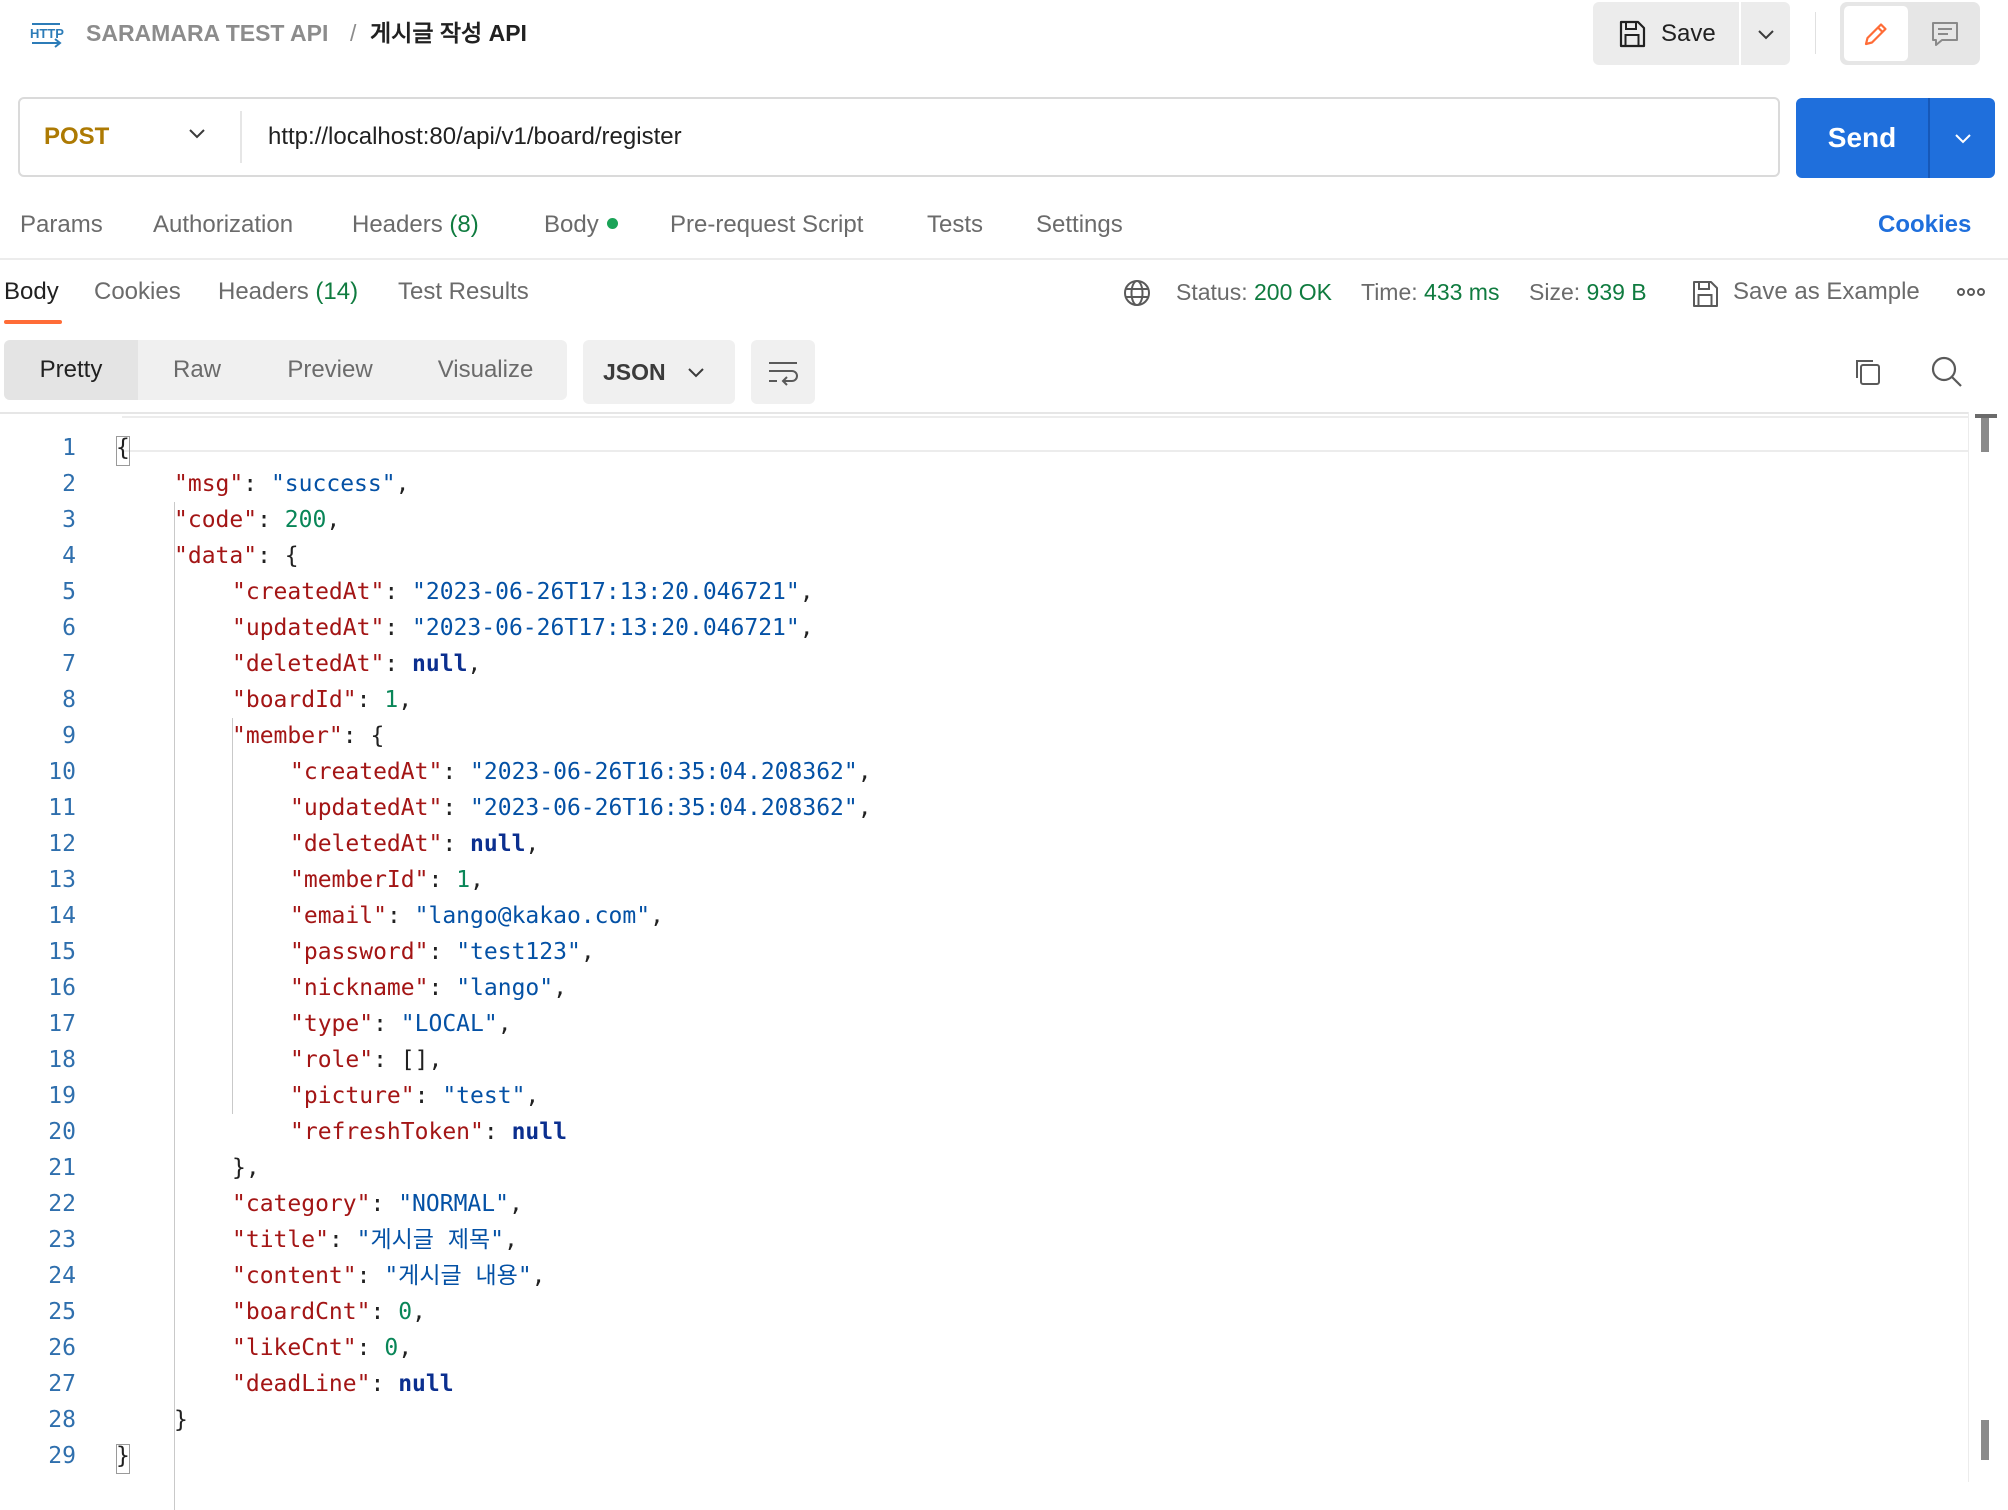 The width and height of the screenshot is (2008, 1510). What do you see at coordinates (338, 916) in the screenshot?
I see `json-key: "email"` at bounding box center [338, 916].